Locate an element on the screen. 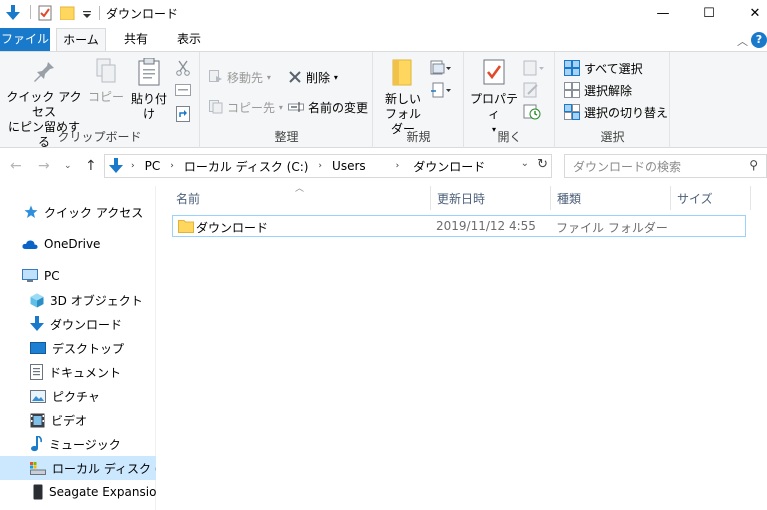  column-header-type: 種類 is located at coordinates (610, 198).